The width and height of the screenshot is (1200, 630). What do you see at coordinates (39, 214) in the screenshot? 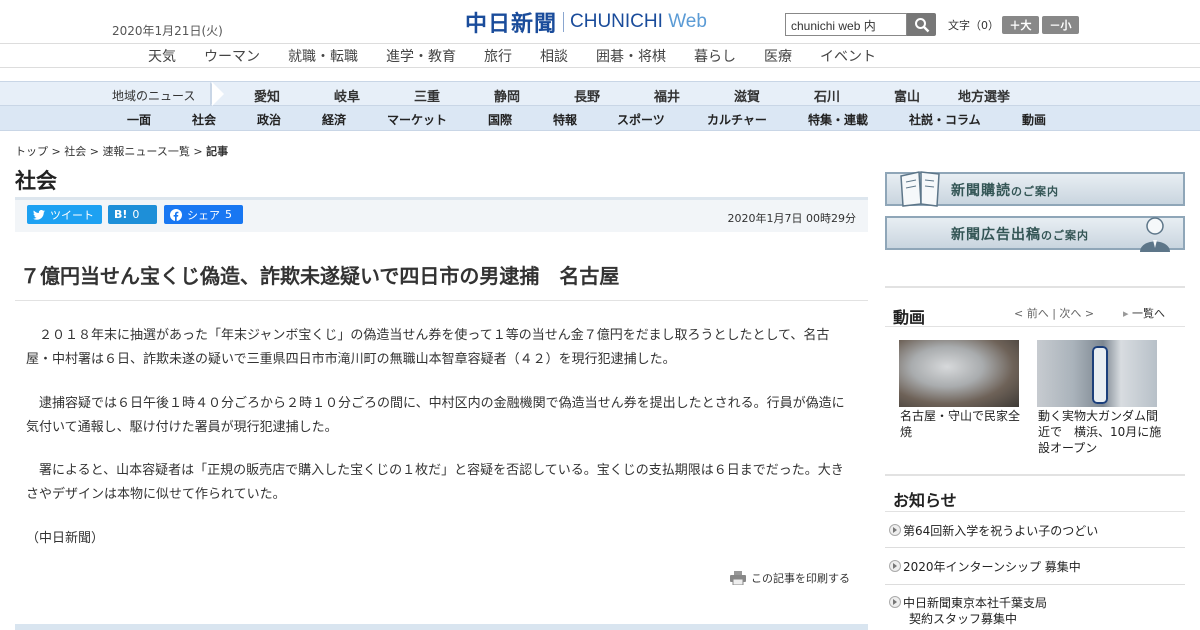
I see `twitter-icon` at bounding box center [39, 214].